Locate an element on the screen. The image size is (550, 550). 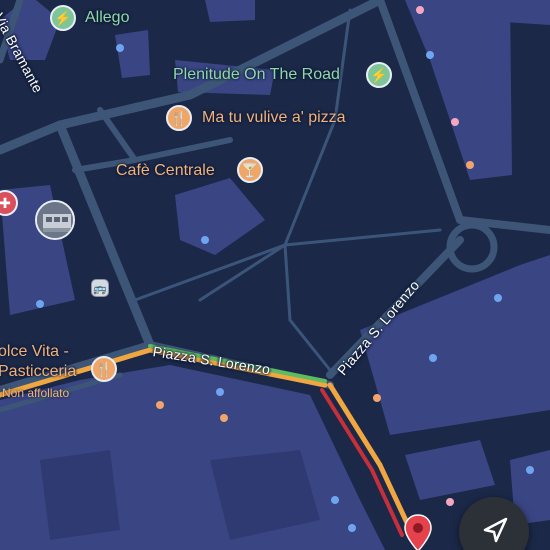
place-label-plenitude: Plenitude On The Road is located at coordinates (256, 75).